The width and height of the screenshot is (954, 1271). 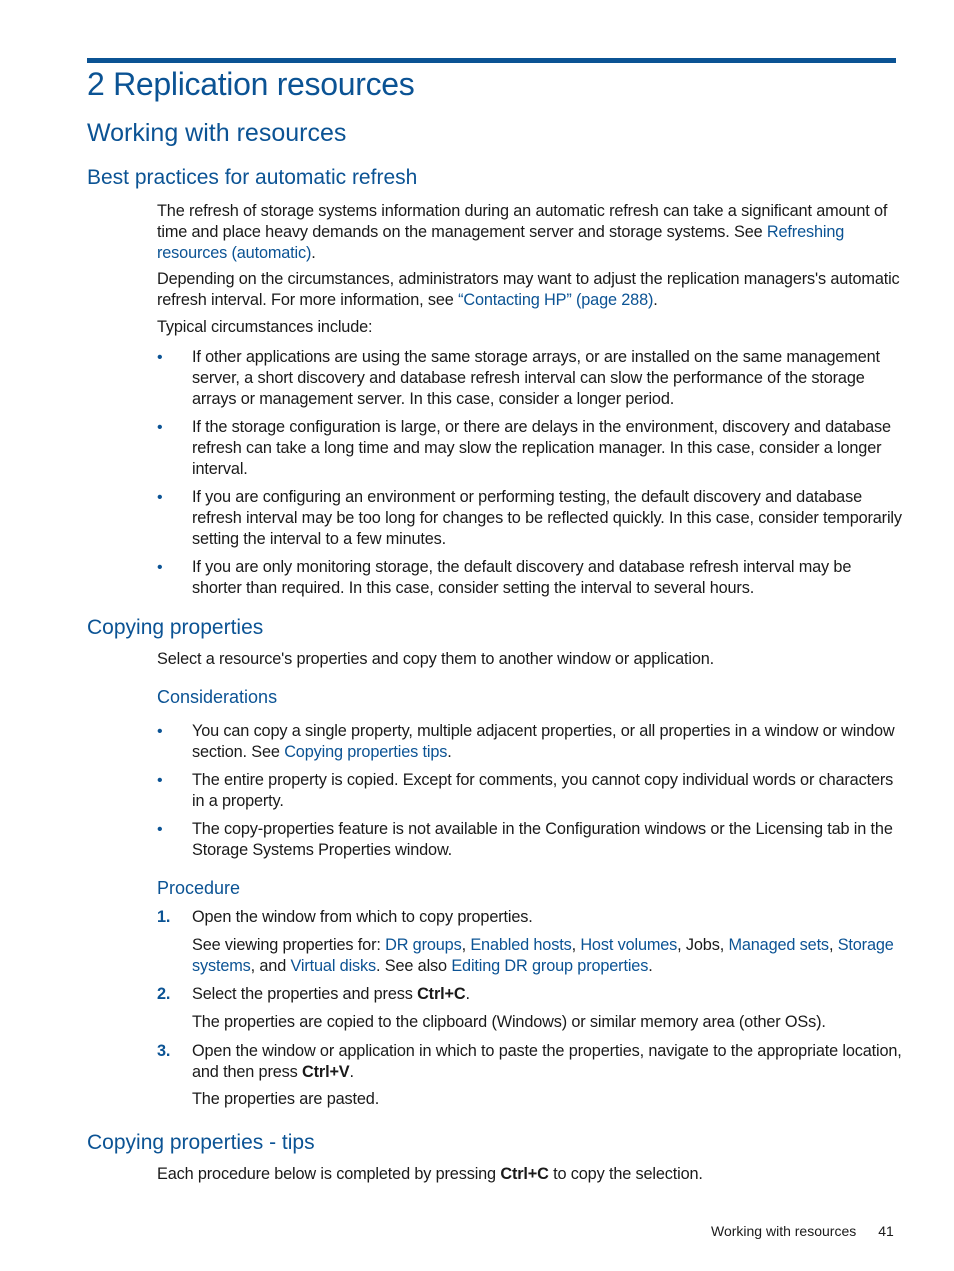 I want to click on page-number: 41, so click(x=886, y=1231).